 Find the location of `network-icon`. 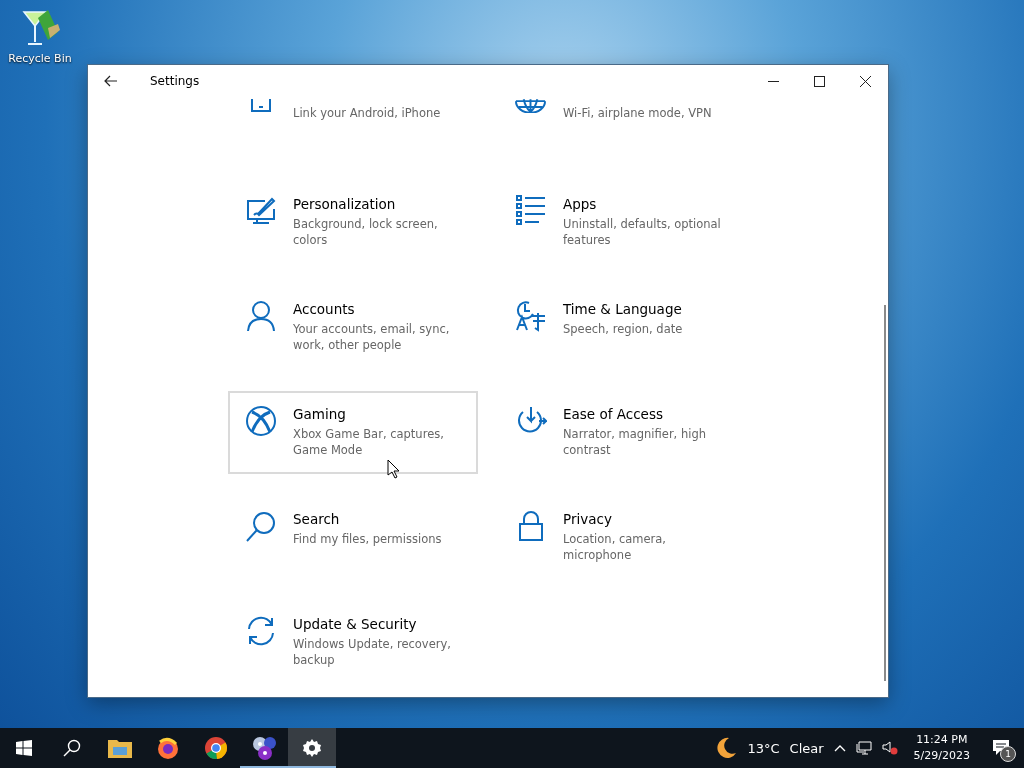

network-icon is located at coordinates (863, 748).